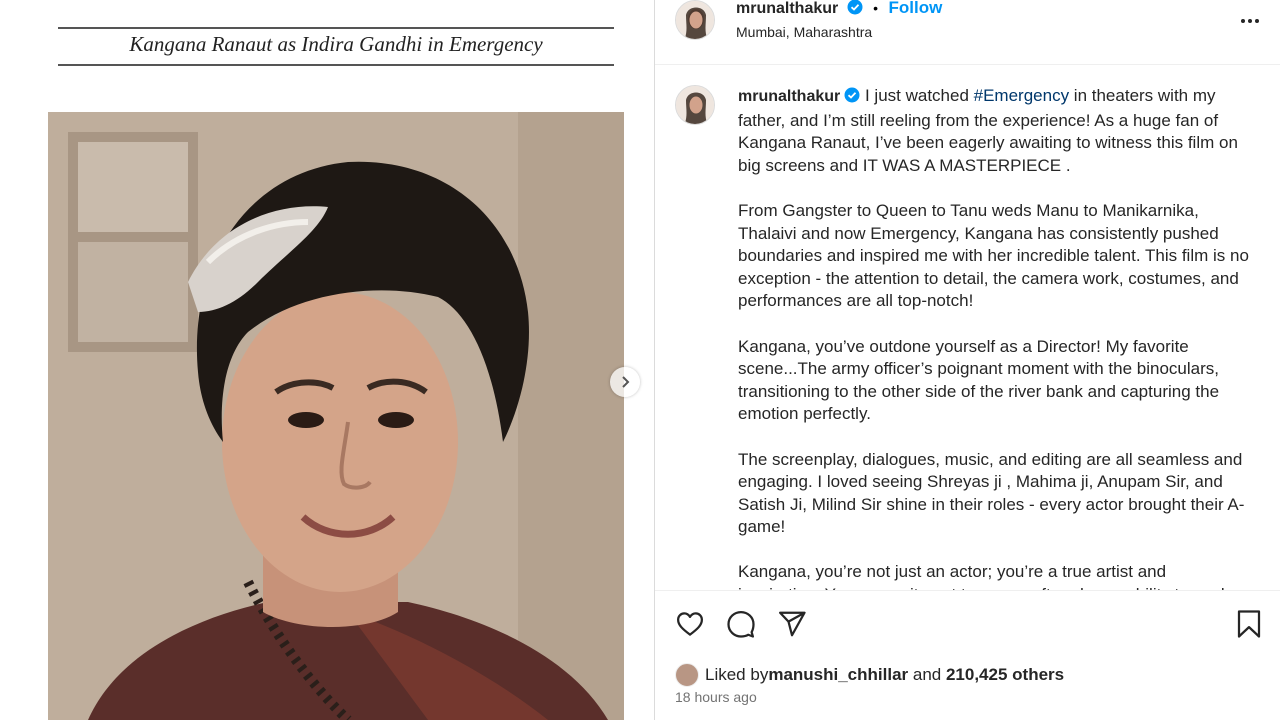  I want to click on caption-author-avatar, so click(695, 105).